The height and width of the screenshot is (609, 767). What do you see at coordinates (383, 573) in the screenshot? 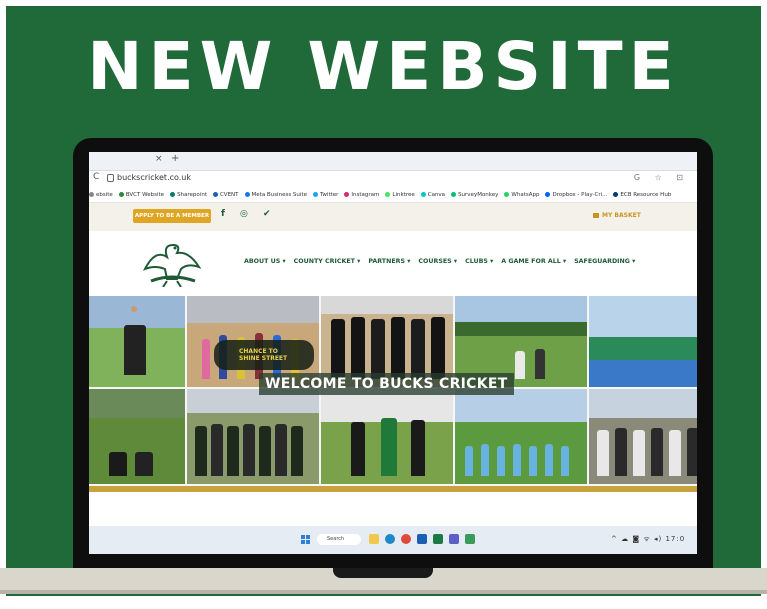
I see `laptop-notch` at bounding box center [383, 573].